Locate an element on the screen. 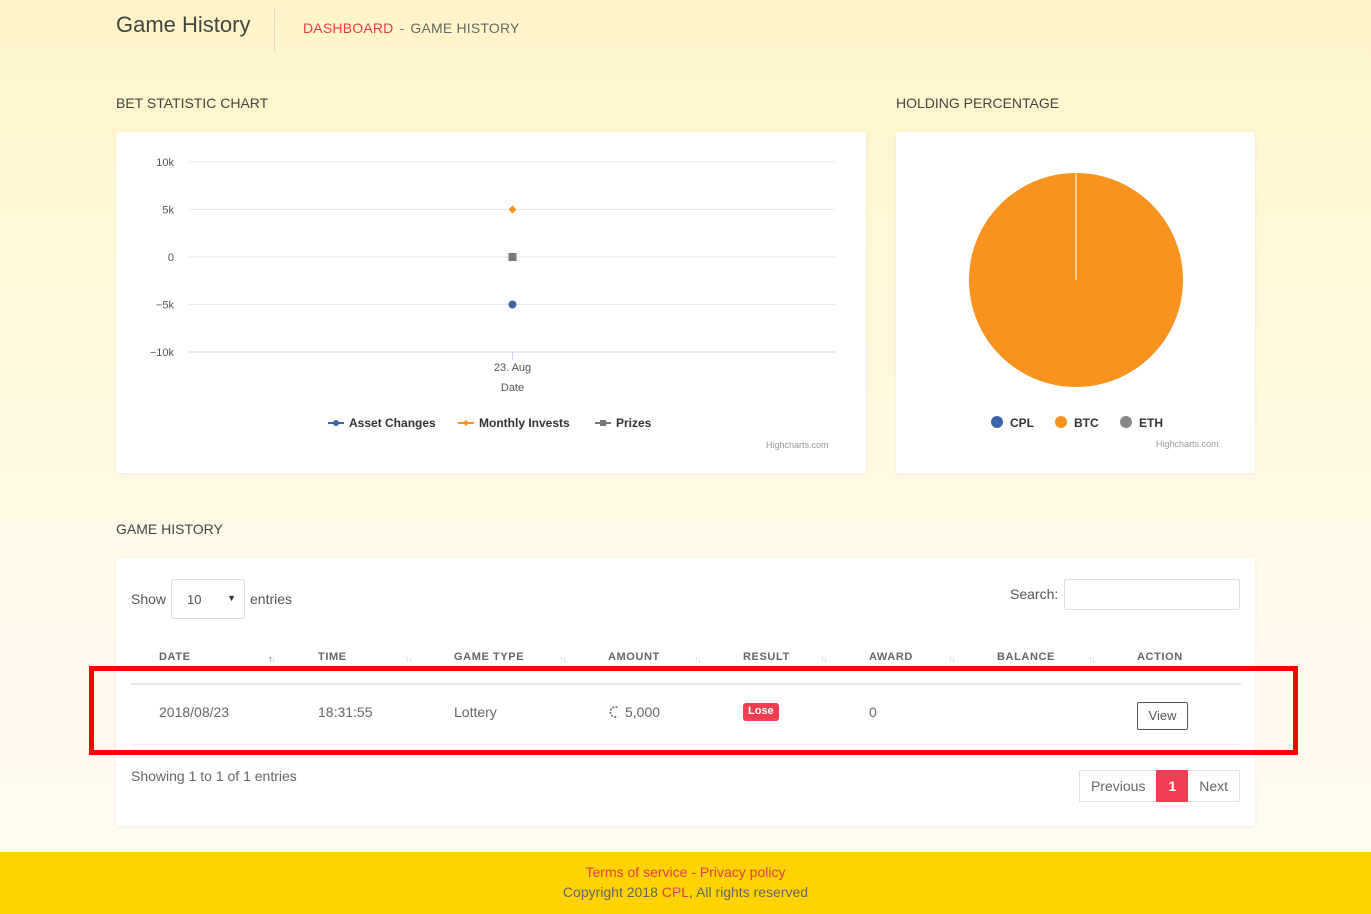  x-tick-label: 23. Aug is located at coordinates (512, 368).